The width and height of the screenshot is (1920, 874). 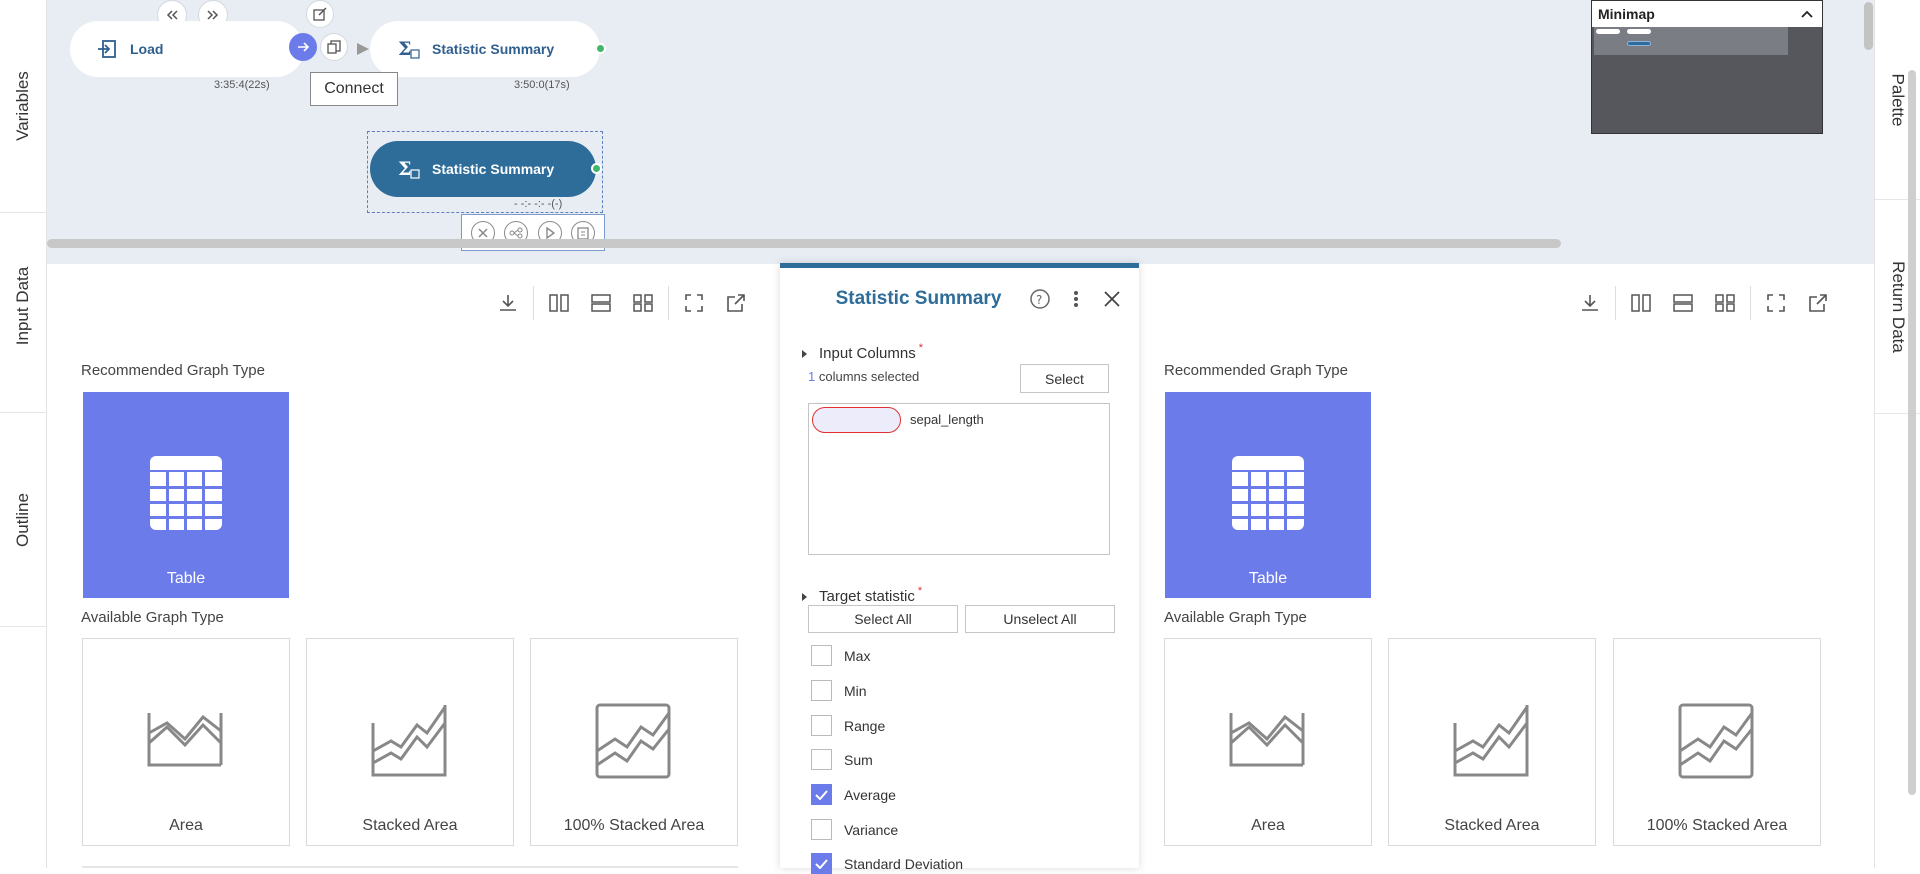 I want to click on statistic-label: Average, so click(x=870, y=794).